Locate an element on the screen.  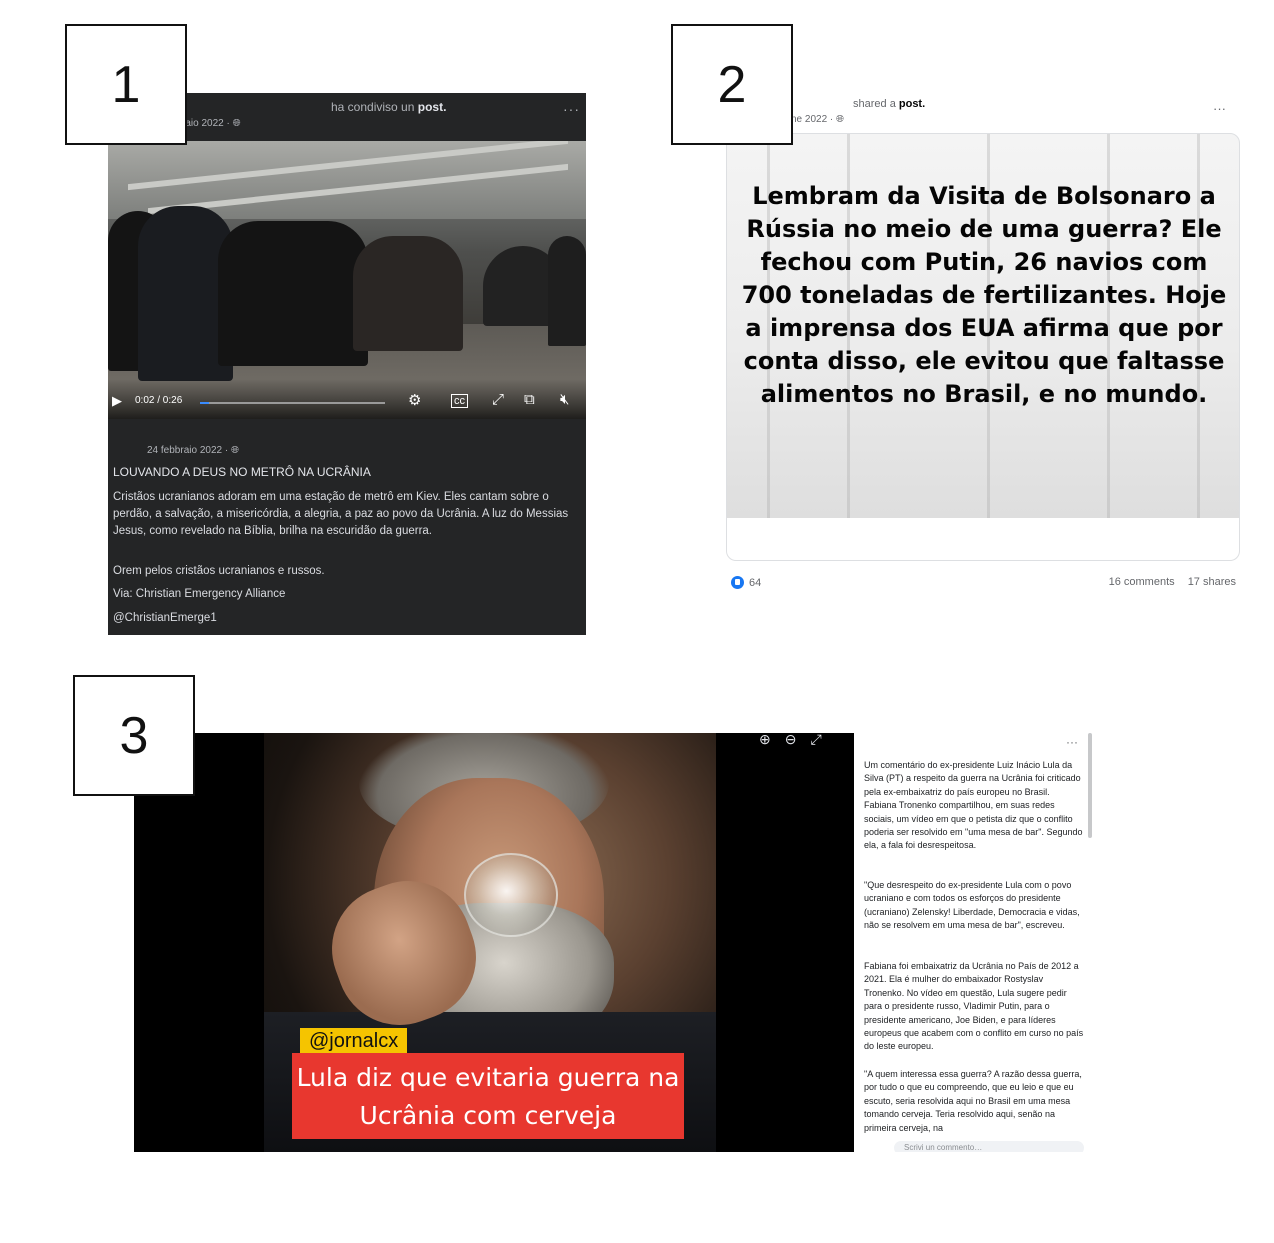
settings-gear-icon: ⚙ is located at coordinates (414, 400).